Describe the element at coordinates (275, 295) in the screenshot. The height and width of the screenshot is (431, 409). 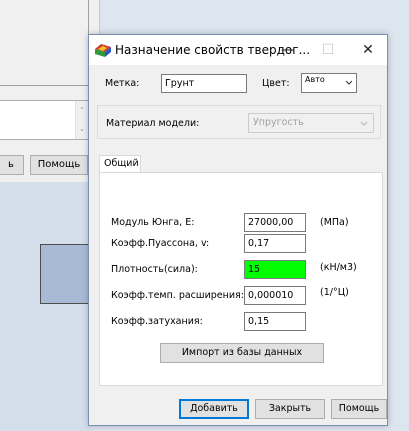
I see `property-value-field: 0,000010` at that location.